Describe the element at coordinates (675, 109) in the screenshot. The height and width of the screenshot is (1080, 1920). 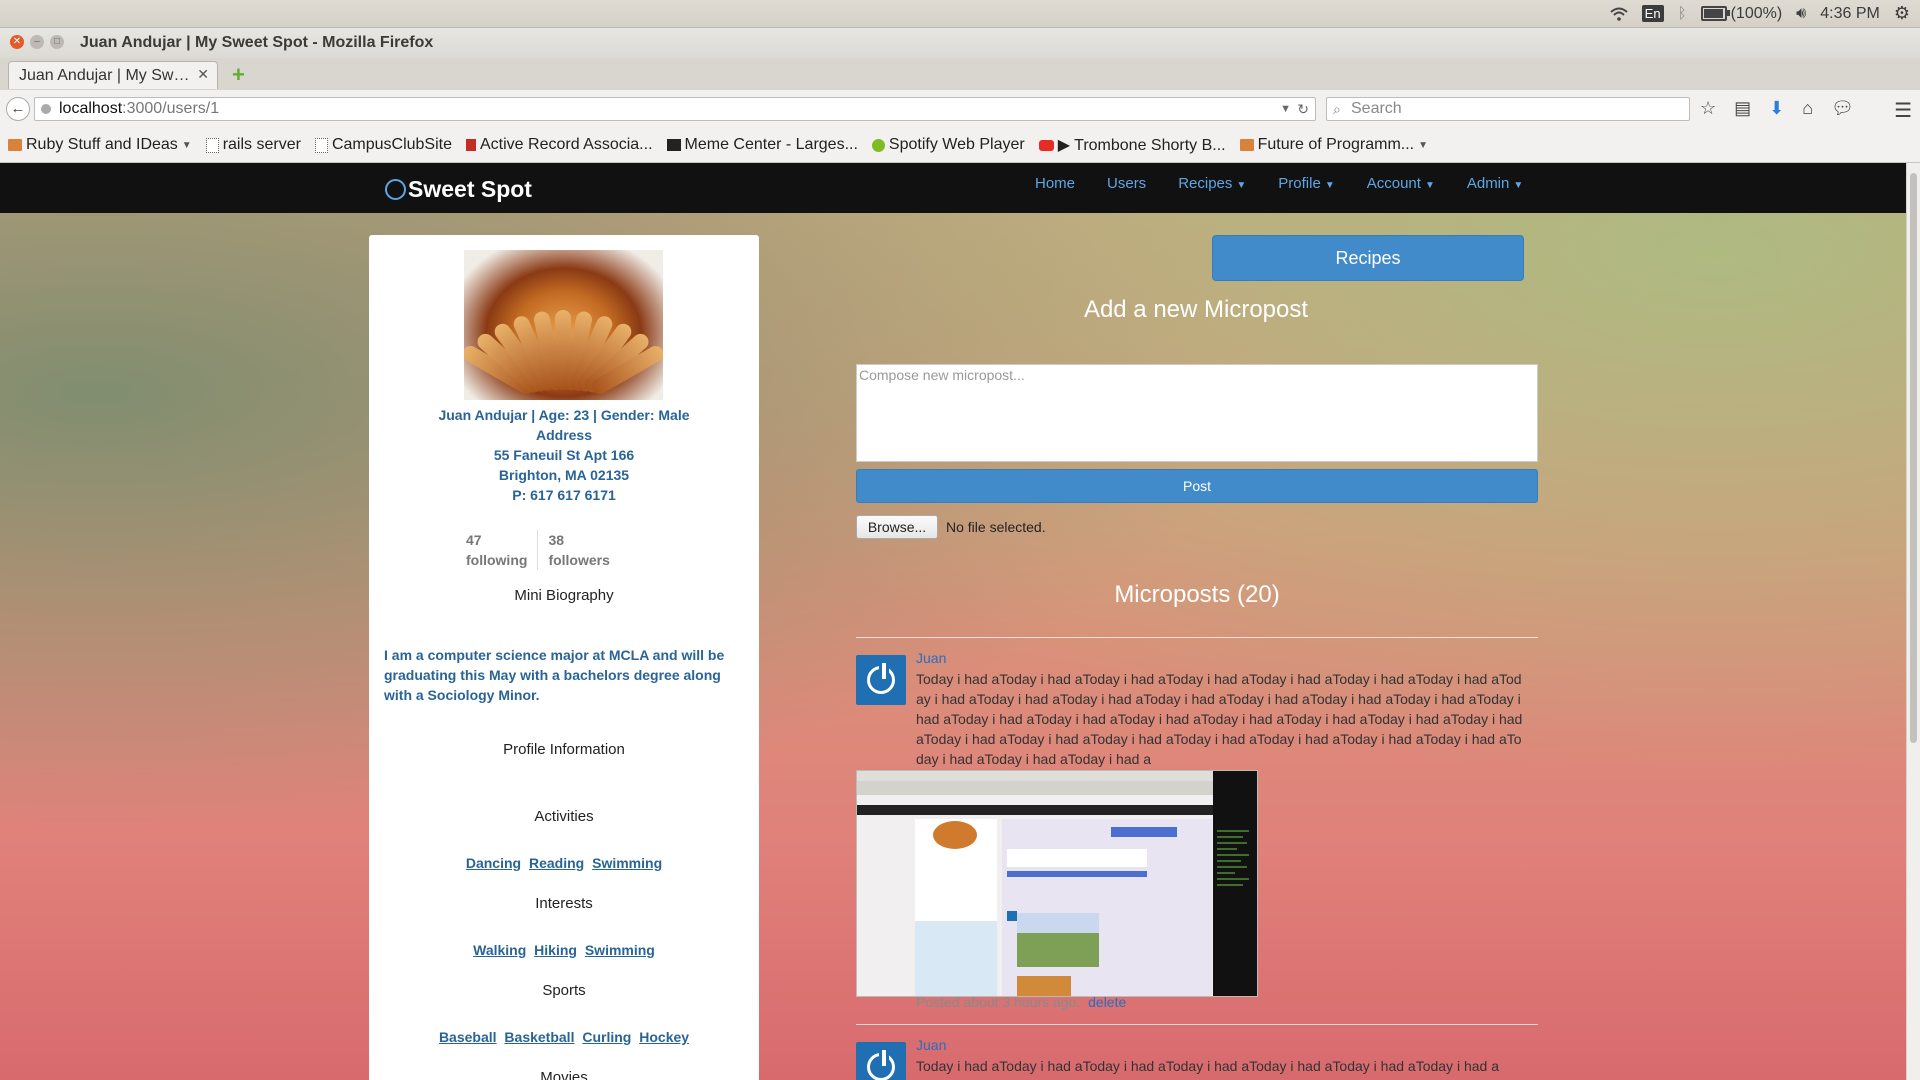
I see `url-bar: localhost:3000/users/1 ▼ ↻` at that location.